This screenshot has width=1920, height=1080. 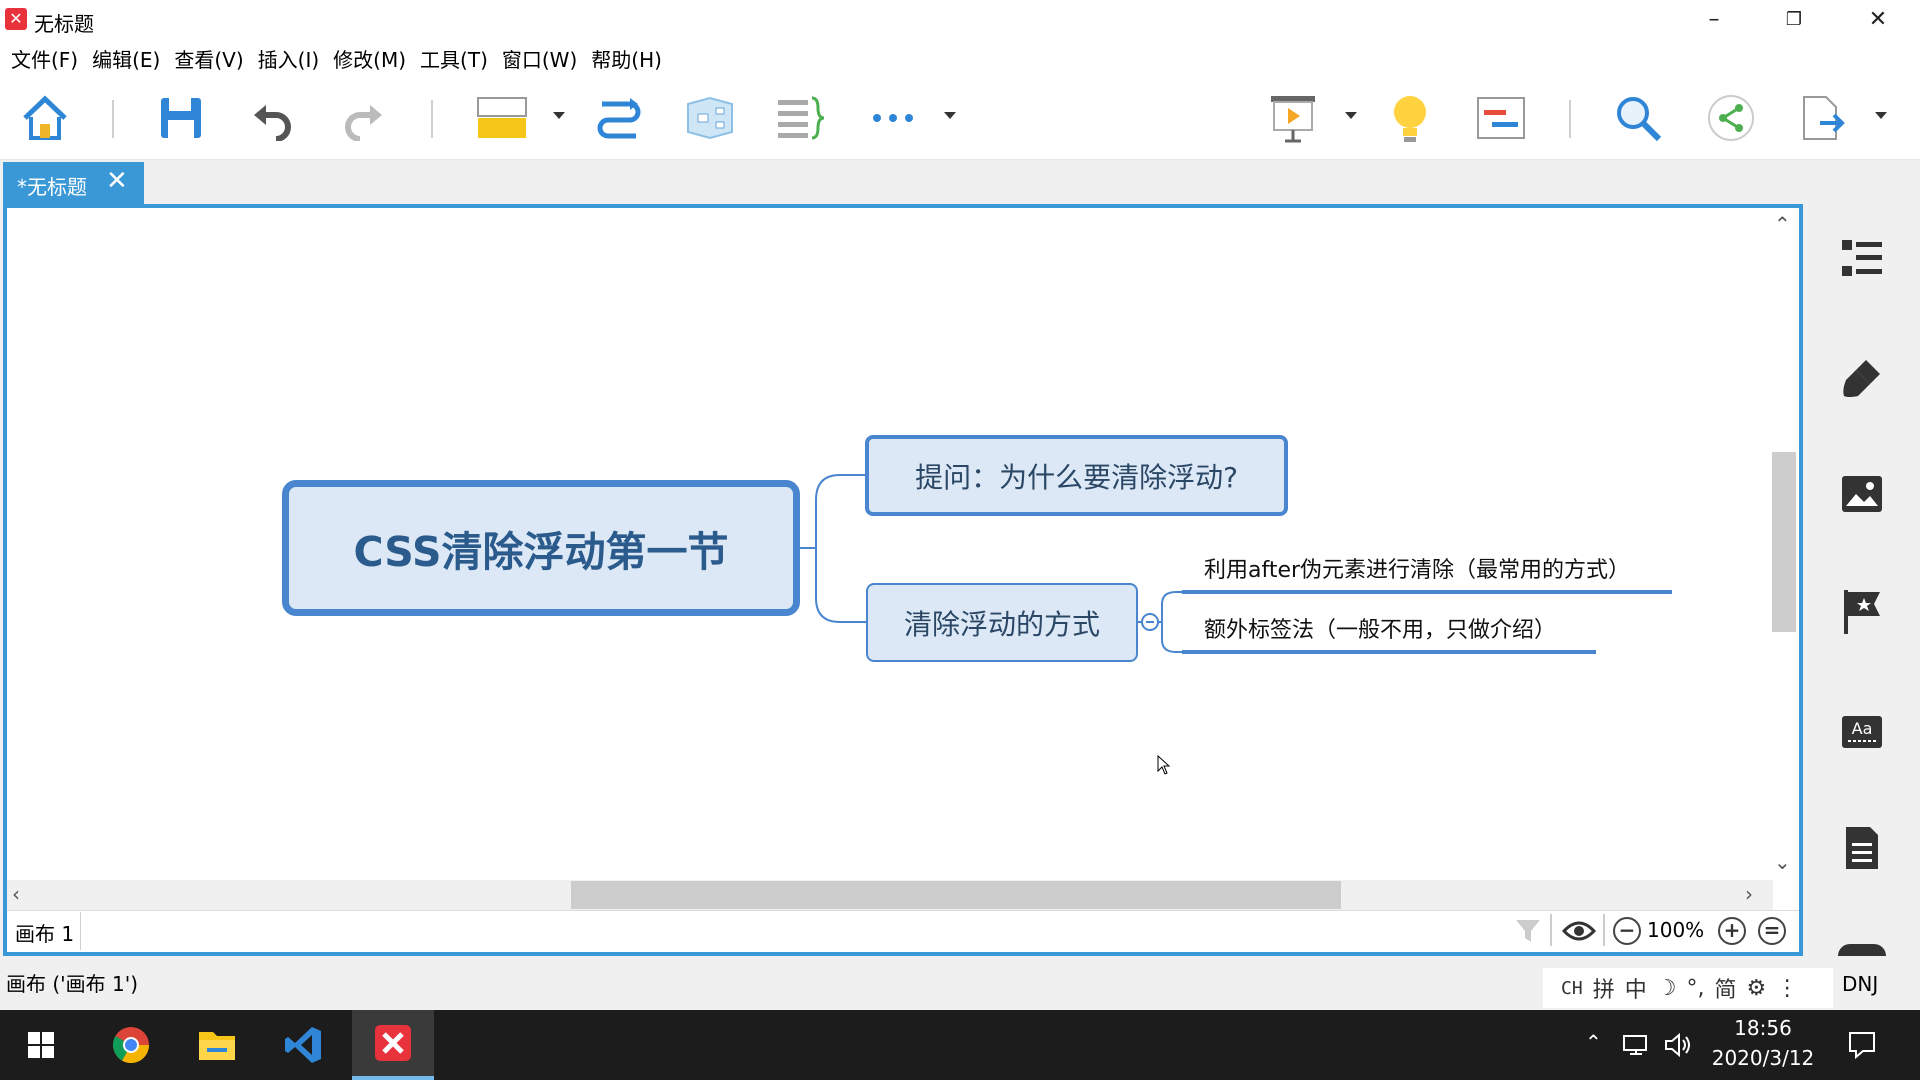 I want to click on image-icon, so click(x=1862, y=494).